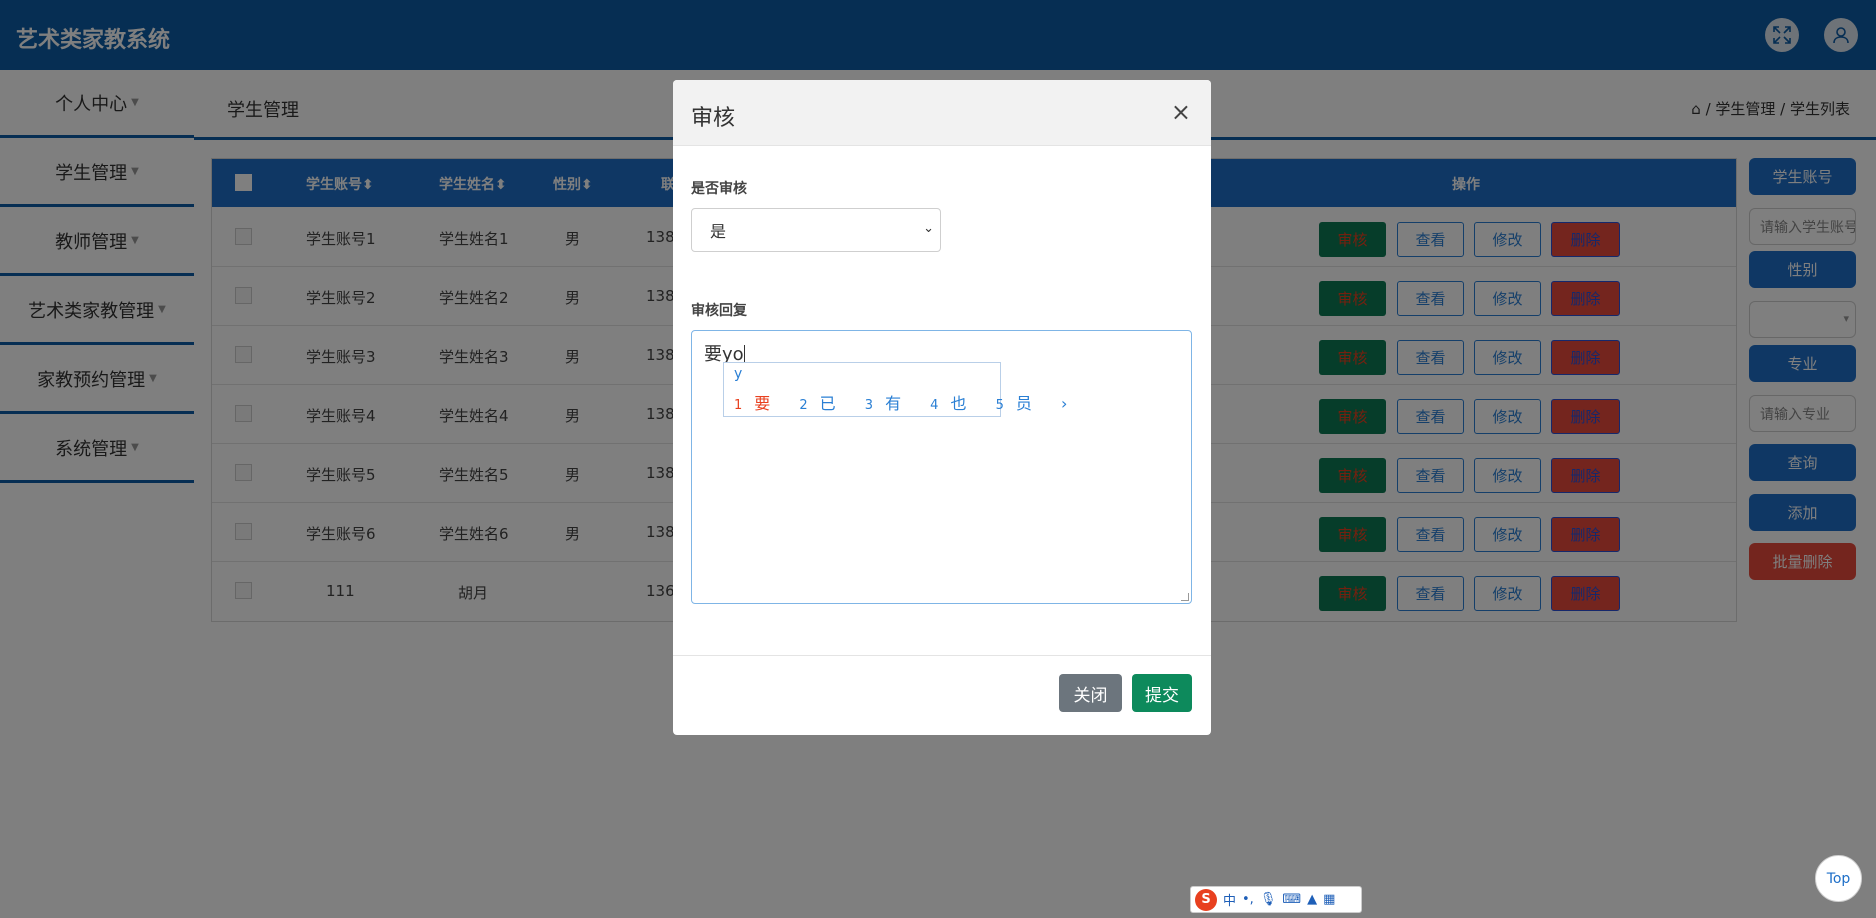  What do you see at coordinates (719, 189) in the screenshot?
I see `audit-status-label: 是否审核` at bounding box center [719, 189].